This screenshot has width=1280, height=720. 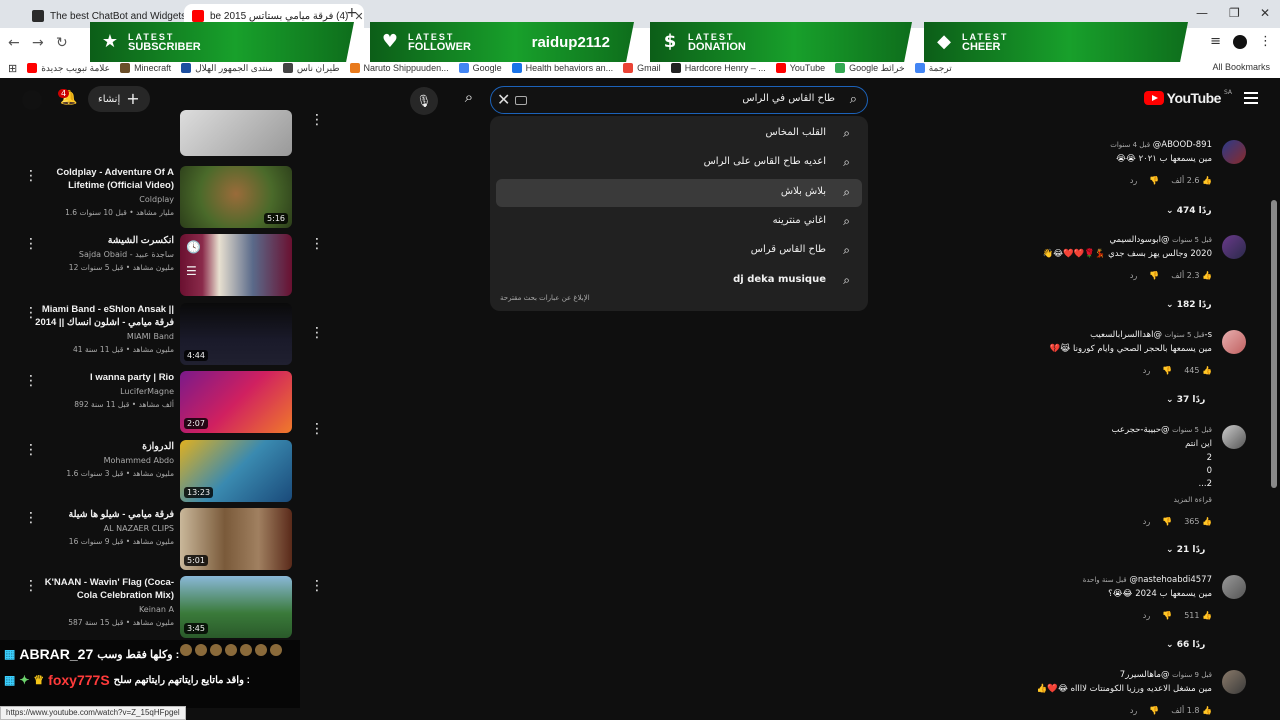 What do you see at coordinates (236, 402) in the screenshot?
I see `video-thumbnail: 2:07` at bounding box center [236, 402].